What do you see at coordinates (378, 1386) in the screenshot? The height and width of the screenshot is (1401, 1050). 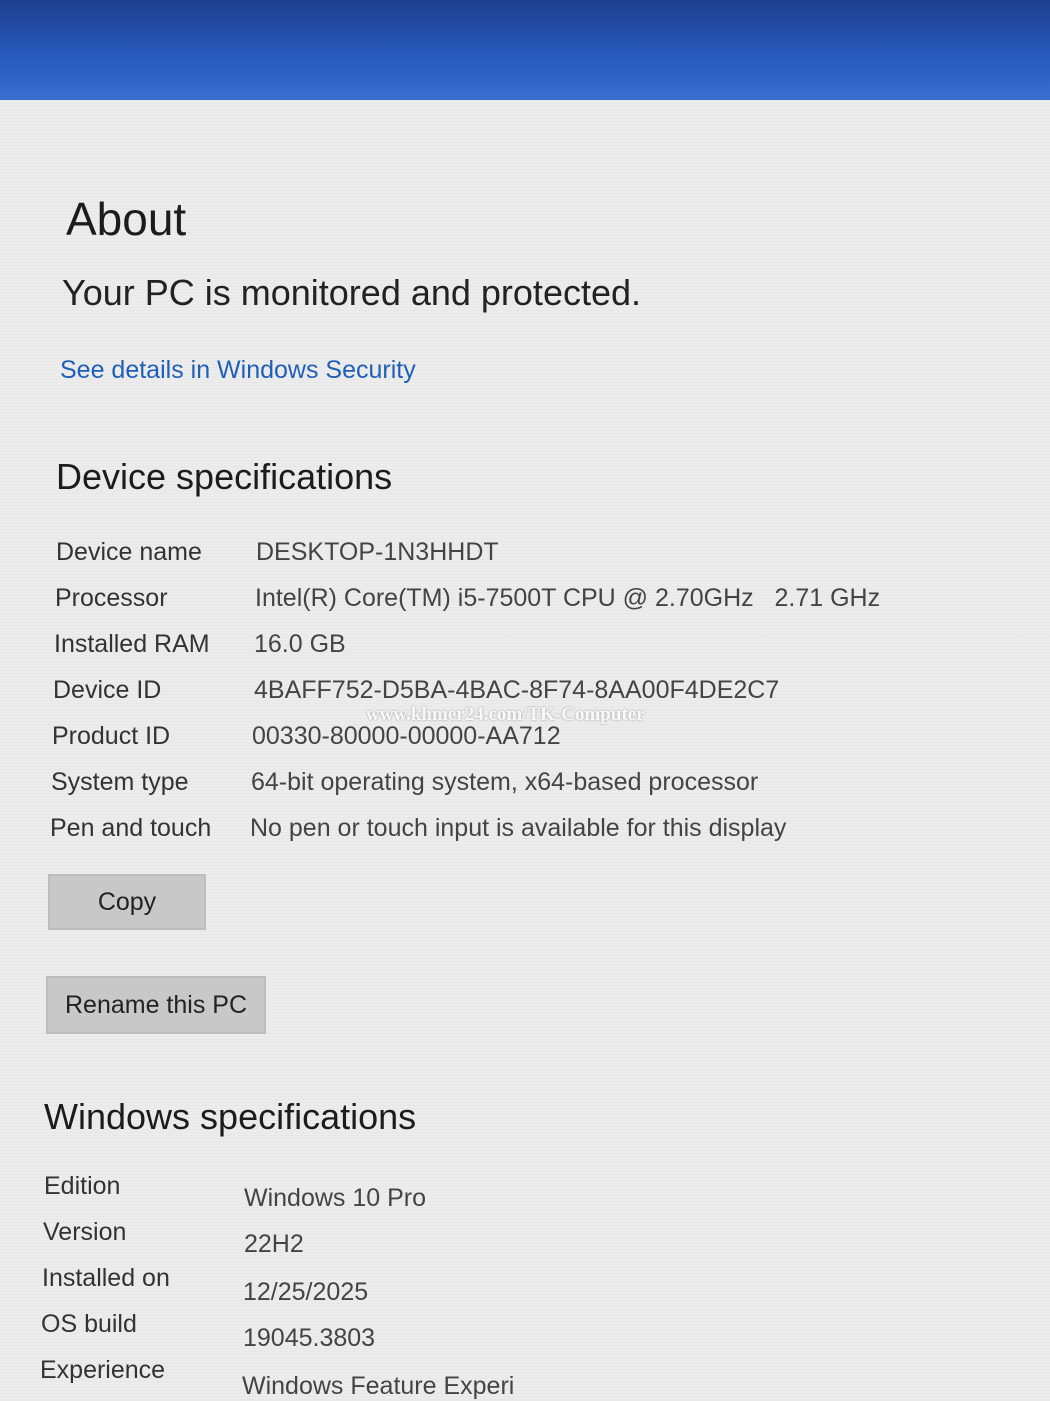 I see `spec-value: Windows Feature Experi` at bounding box center [378, 1386].